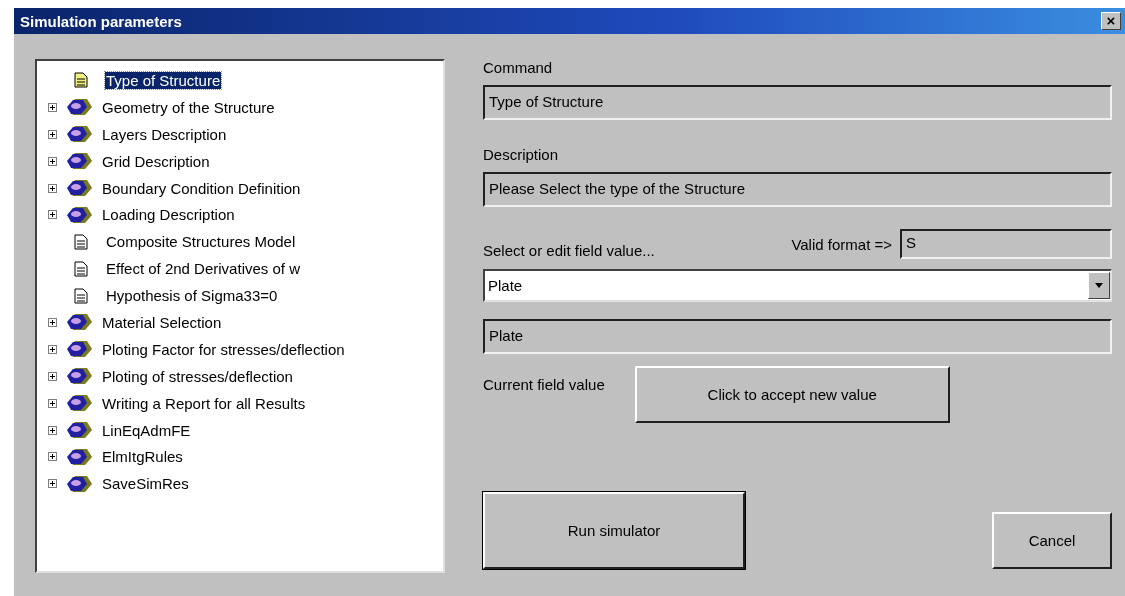 The image size is (1125, 596). I want to click on tree-item: Ploting Factor for stresses/deflection, so click(223, 349).